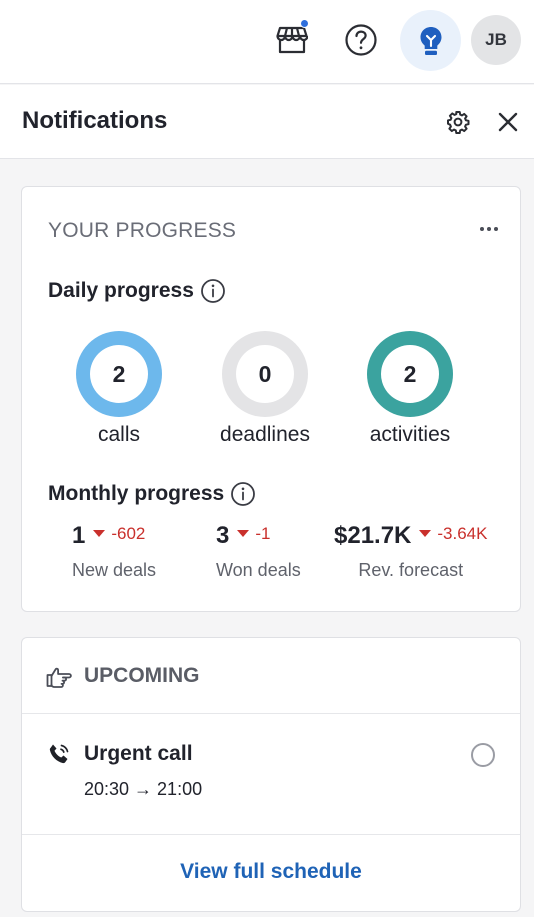 This screenshot has height=917, width=534. Describe the element at coordinates (410, 551) in the screenshot. I see `revenue-forecast-metric: $21.7K -3.64K Rev. forecast` at that location.